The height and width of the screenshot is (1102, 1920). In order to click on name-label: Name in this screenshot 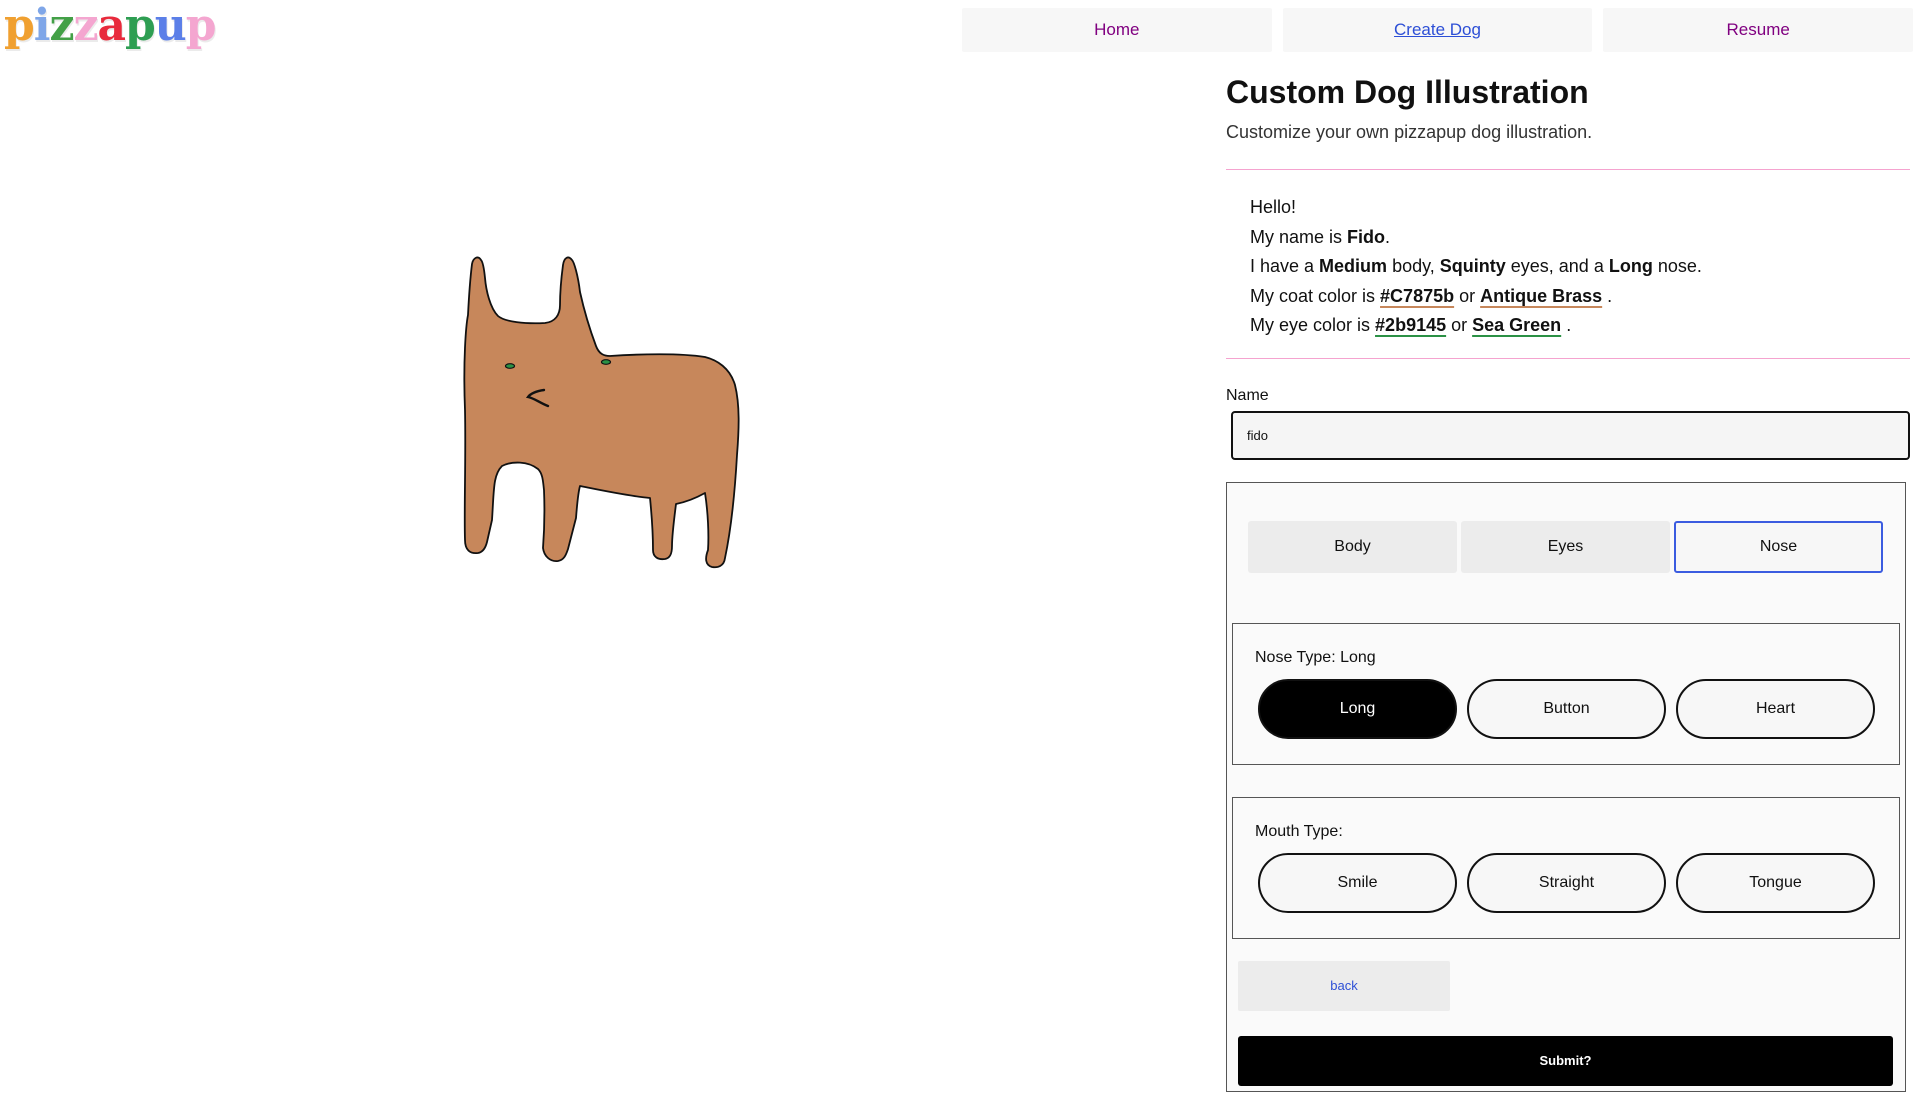, I will do `click(1247, 395)`.